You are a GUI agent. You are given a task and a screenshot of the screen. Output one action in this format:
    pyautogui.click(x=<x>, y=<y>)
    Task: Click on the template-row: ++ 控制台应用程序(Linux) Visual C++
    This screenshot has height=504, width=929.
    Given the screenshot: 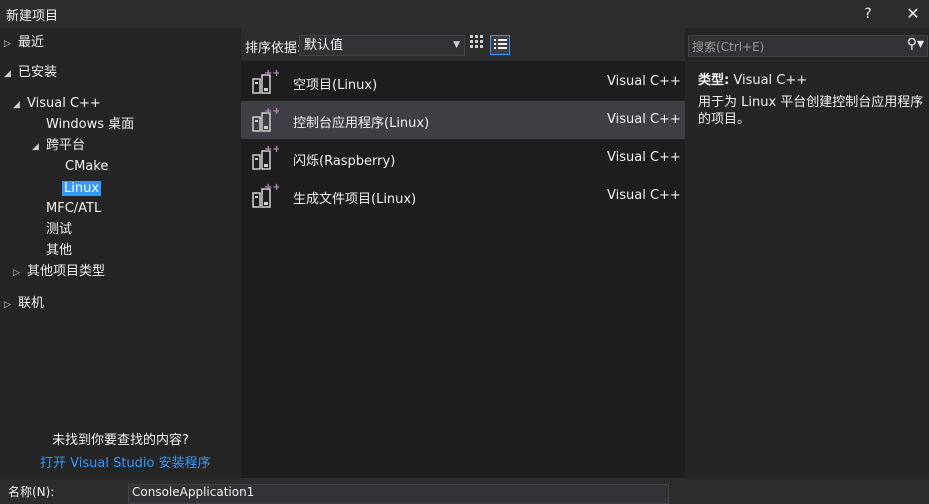 What is the action you would take?
    pyautogui.click(x=463, y=120)
    